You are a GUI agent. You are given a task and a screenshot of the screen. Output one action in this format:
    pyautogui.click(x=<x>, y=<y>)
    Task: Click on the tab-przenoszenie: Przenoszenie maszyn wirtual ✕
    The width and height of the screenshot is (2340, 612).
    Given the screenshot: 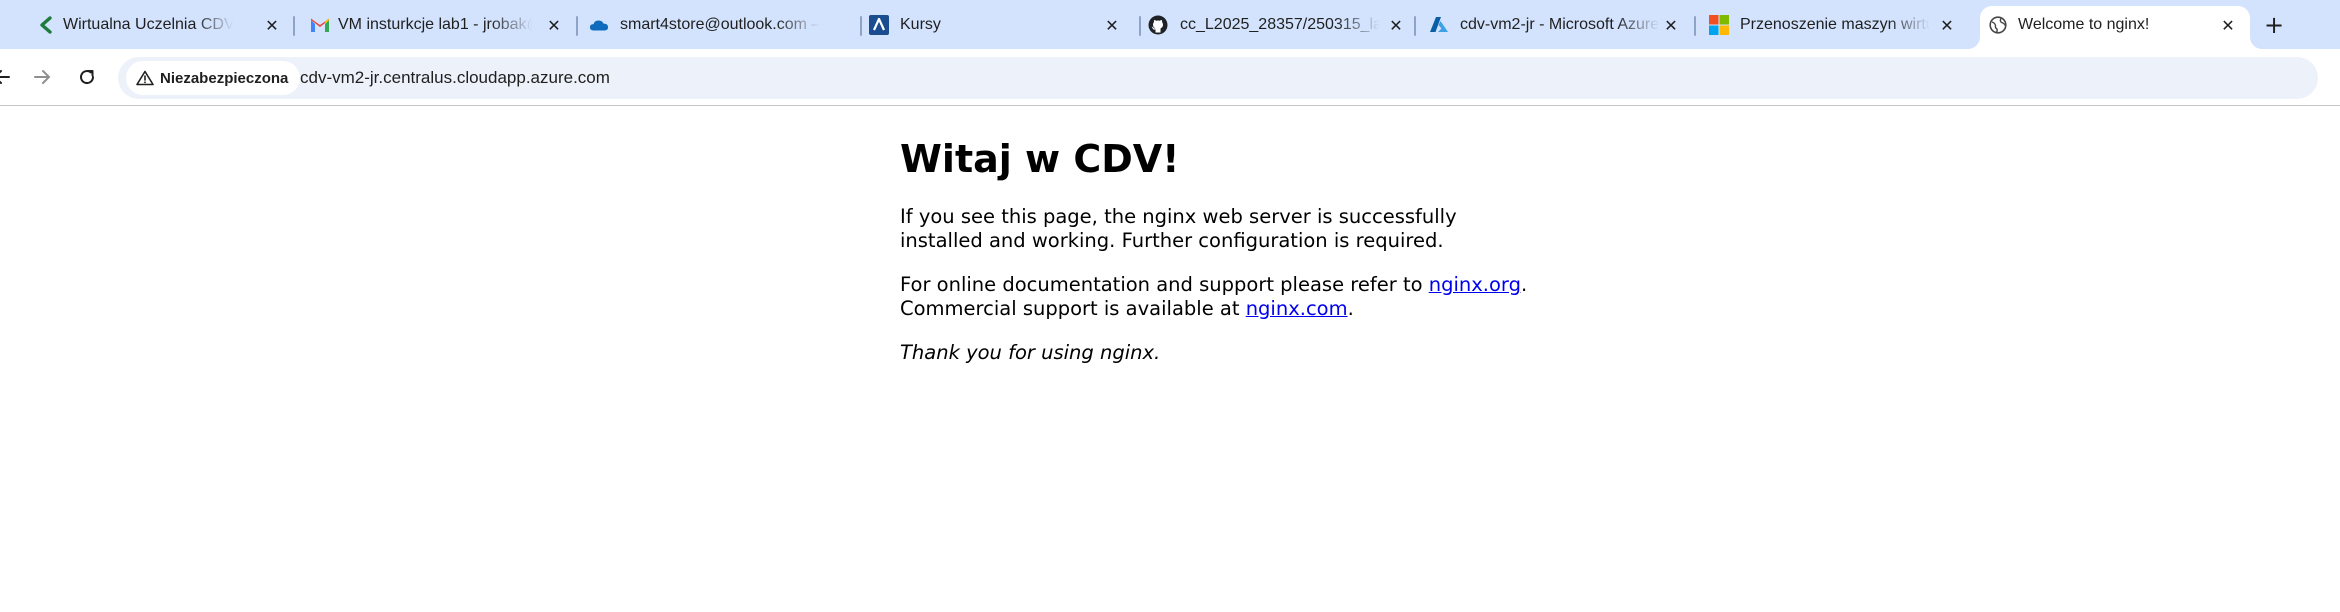 What is the action you would take?
    pyautogui.click(x=1844, y=25)
    